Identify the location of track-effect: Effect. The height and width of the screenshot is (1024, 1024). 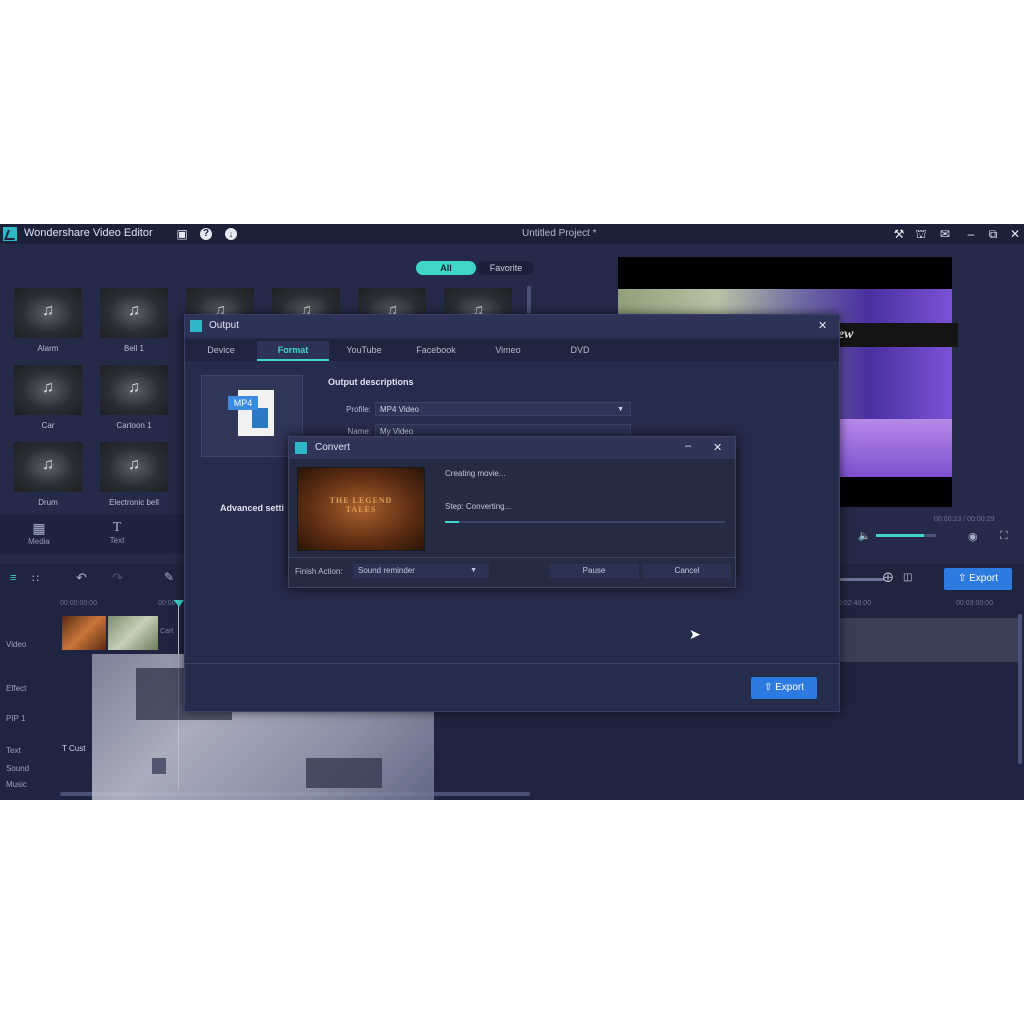
(16, 688).